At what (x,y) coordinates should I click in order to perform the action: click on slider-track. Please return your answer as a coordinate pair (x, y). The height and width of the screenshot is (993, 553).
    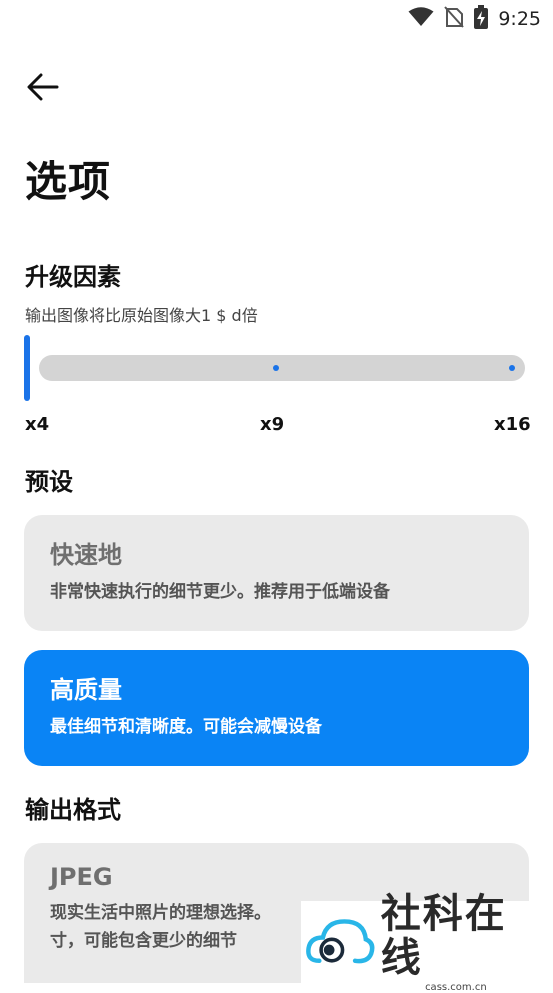
    Looking at the image, I should click on (282, 368).